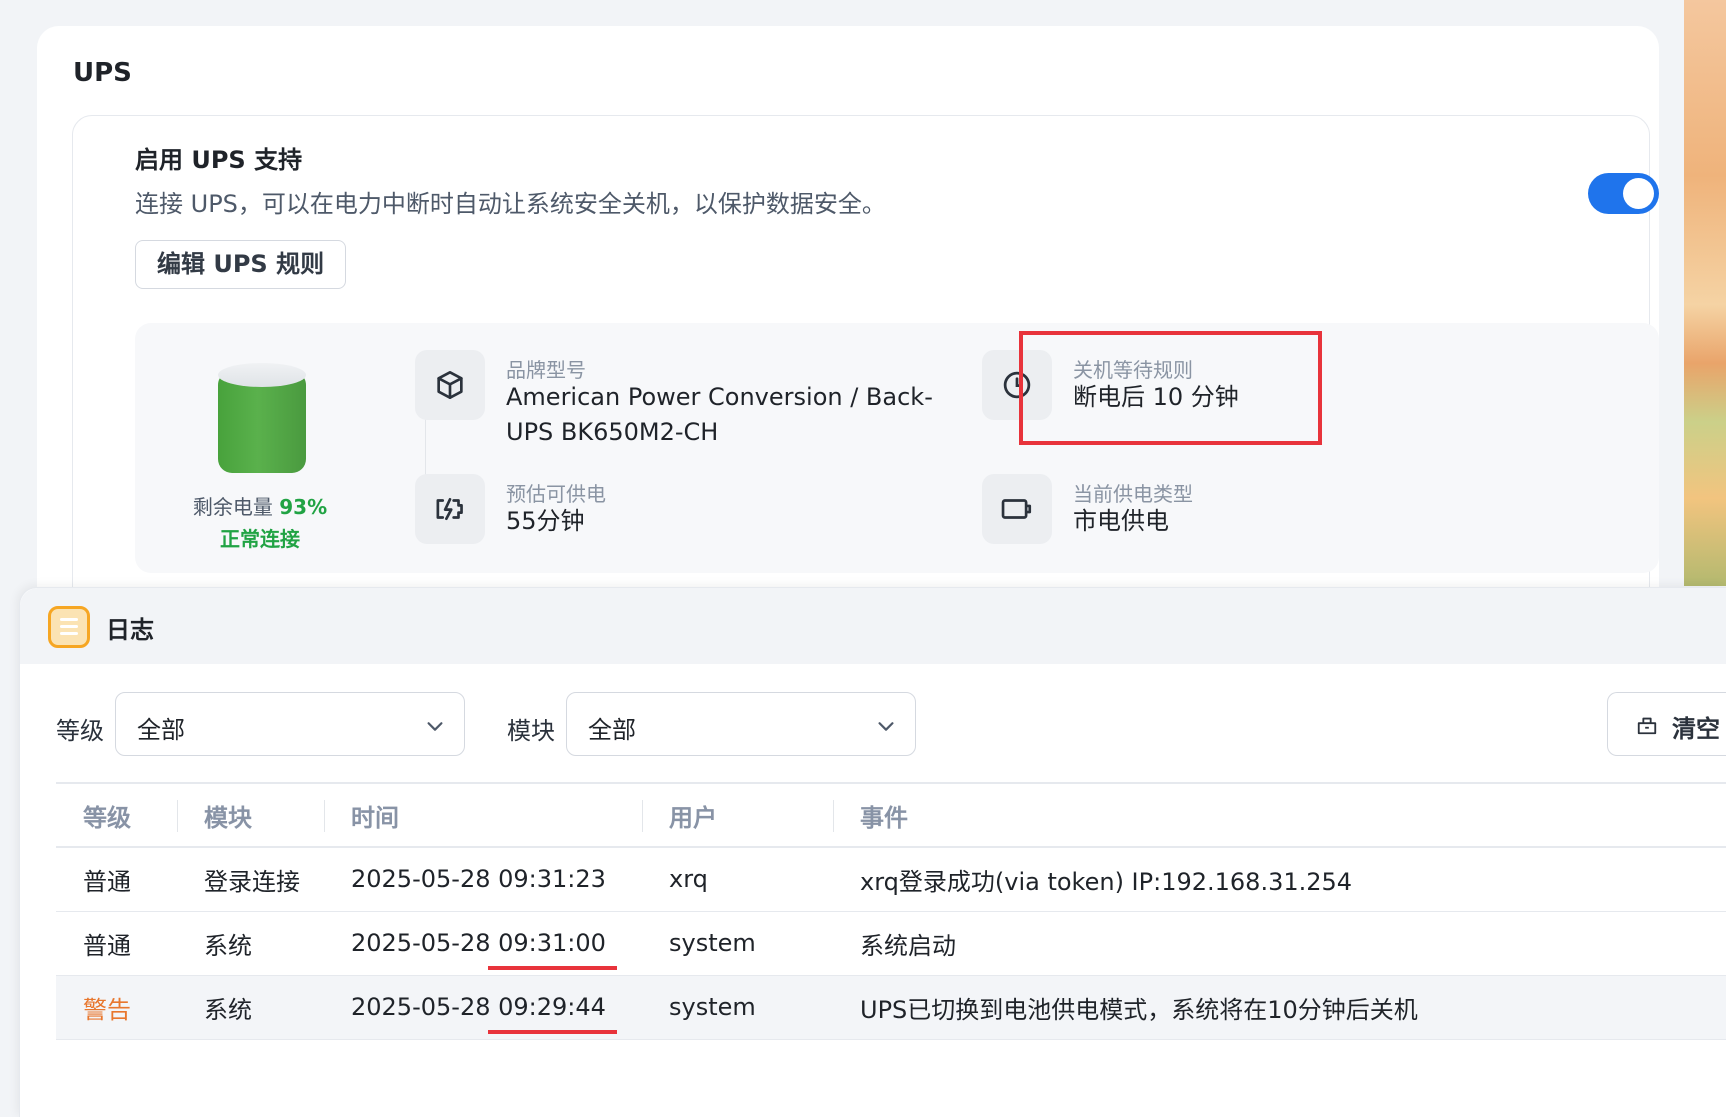 The height and width of the screenshot is (1117, 1726). What do you see at coordinates (510, 204) in the screenshot?
I see `enable-ups-description: 连接 UPS，可以在电力中断时自动让系统安全关机，以保护数据安全。` at bounding box center [510, 204].